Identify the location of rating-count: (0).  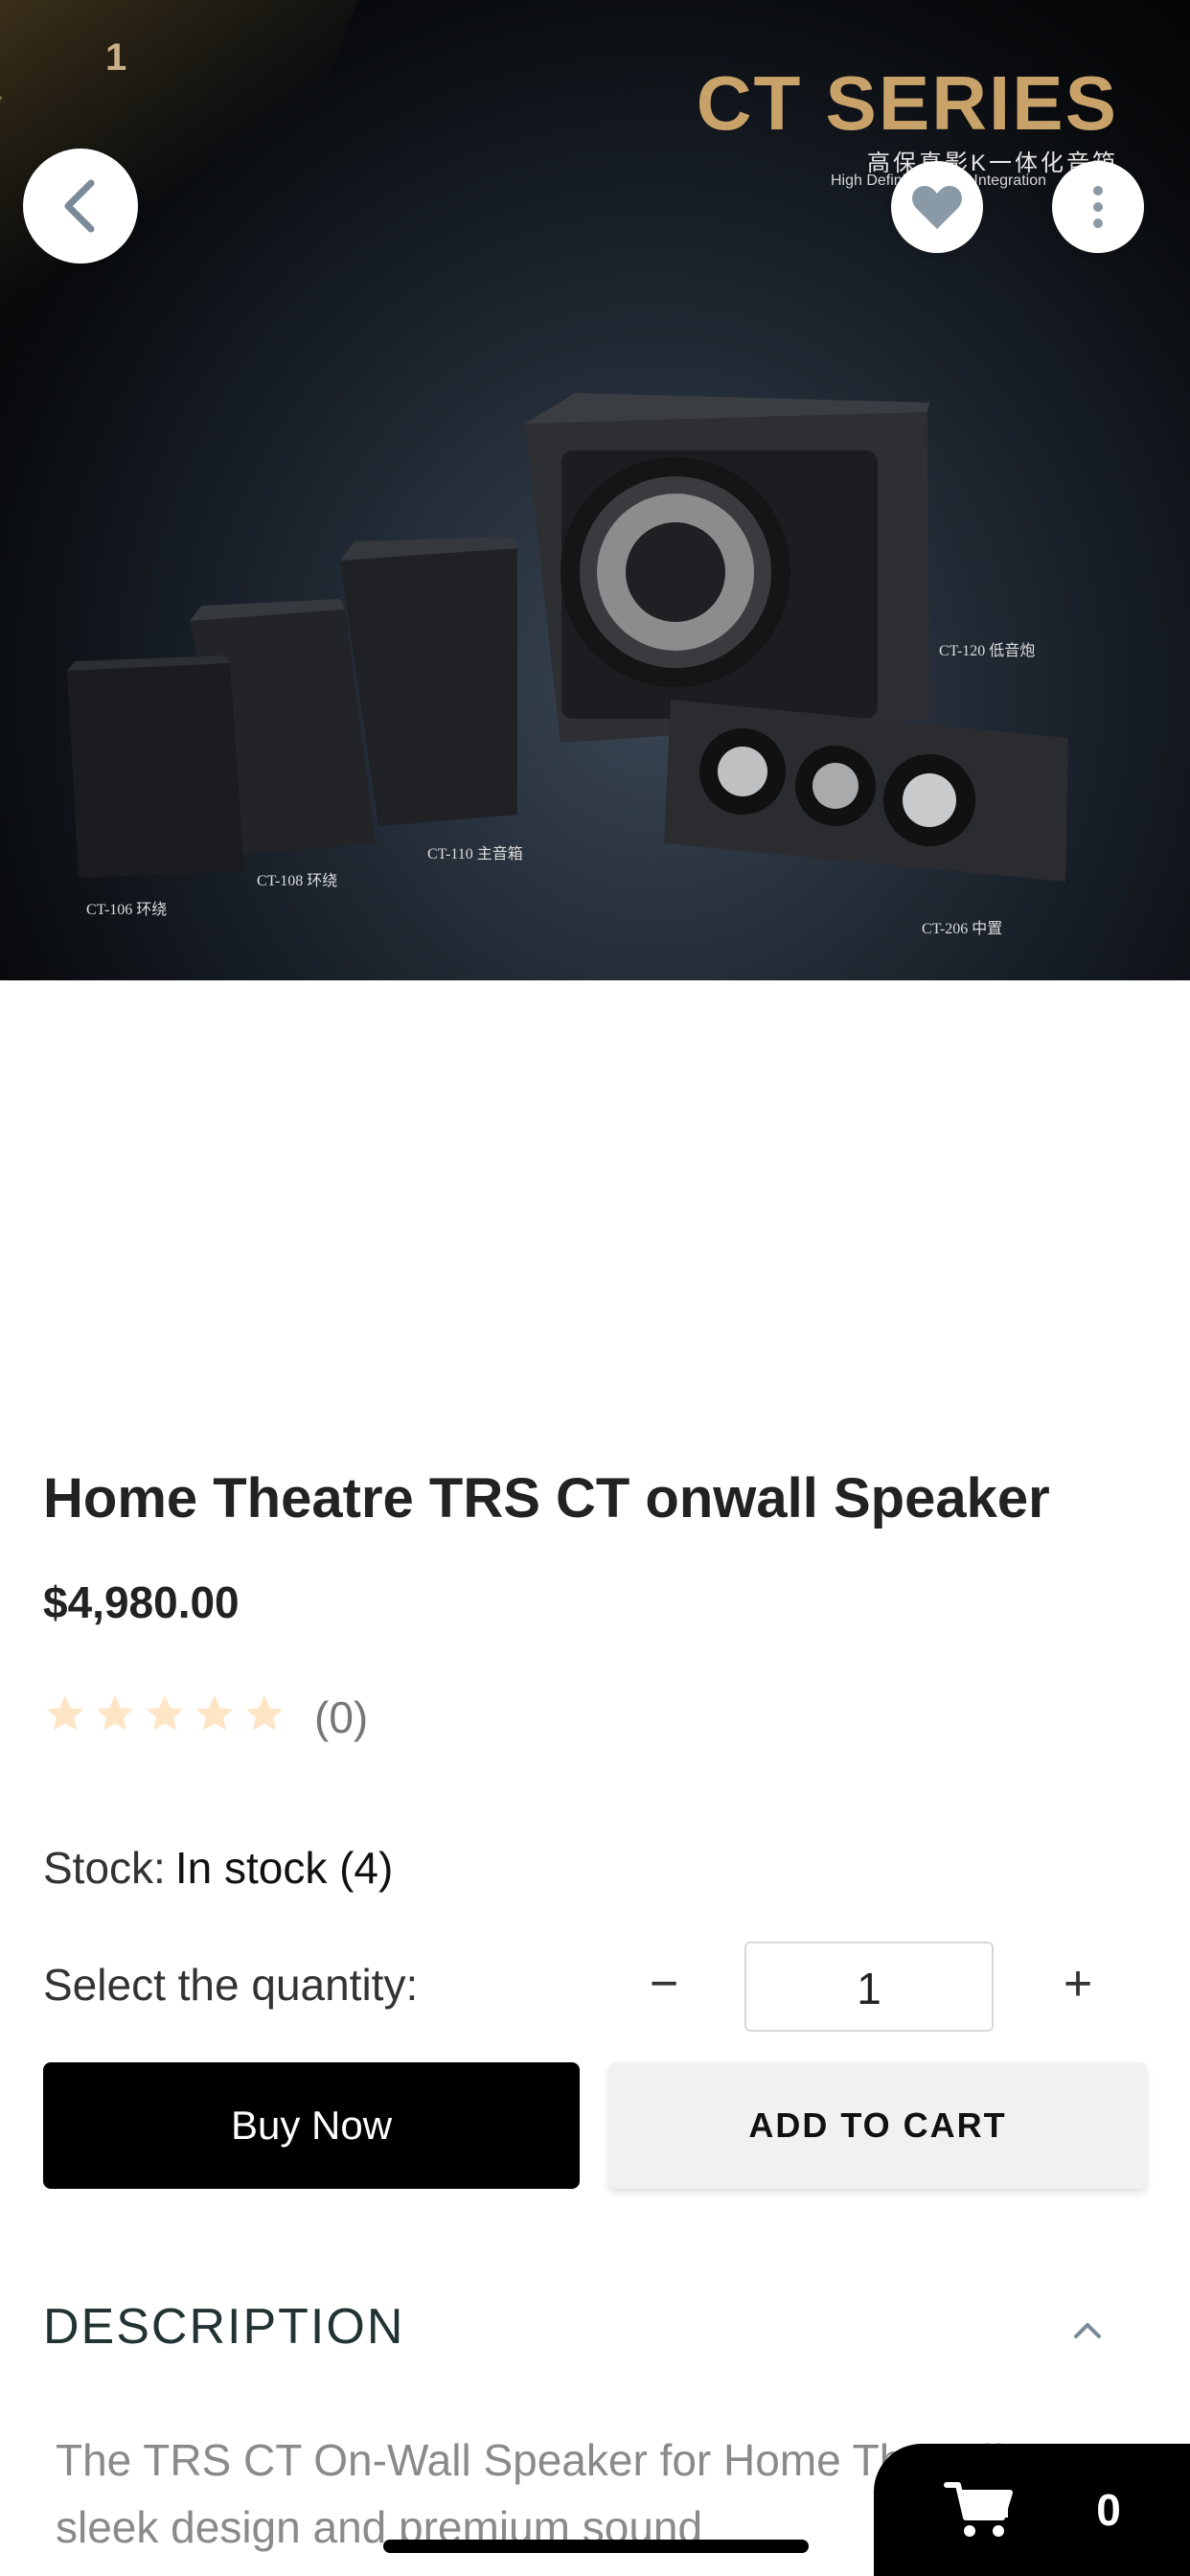
(342, 1717).